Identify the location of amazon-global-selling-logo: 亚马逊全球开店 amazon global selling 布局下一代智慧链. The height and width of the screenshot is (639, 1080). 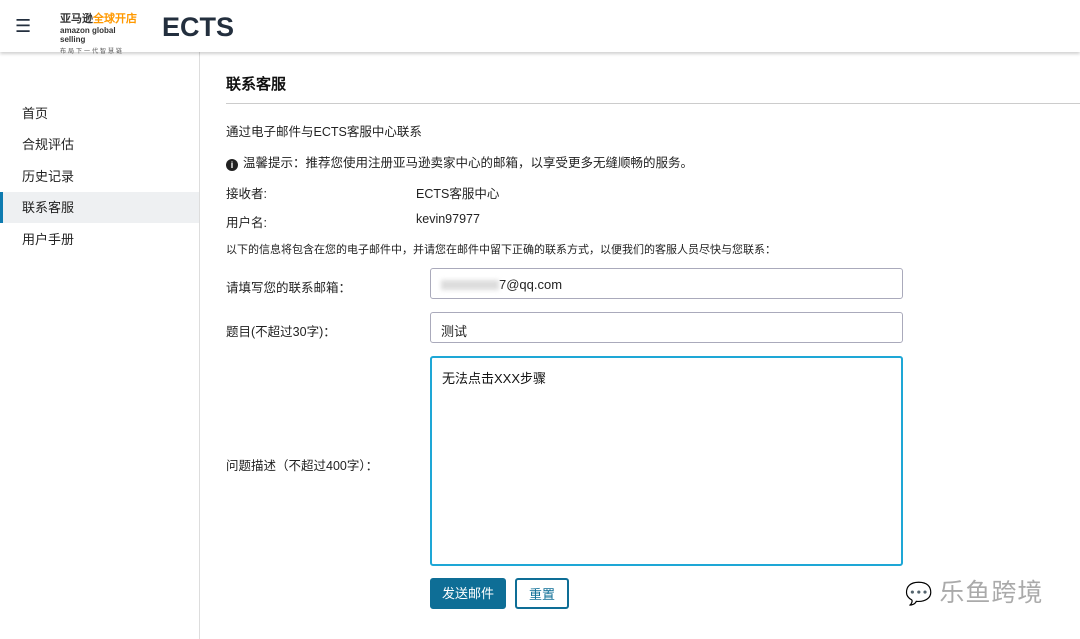
(100, 32).